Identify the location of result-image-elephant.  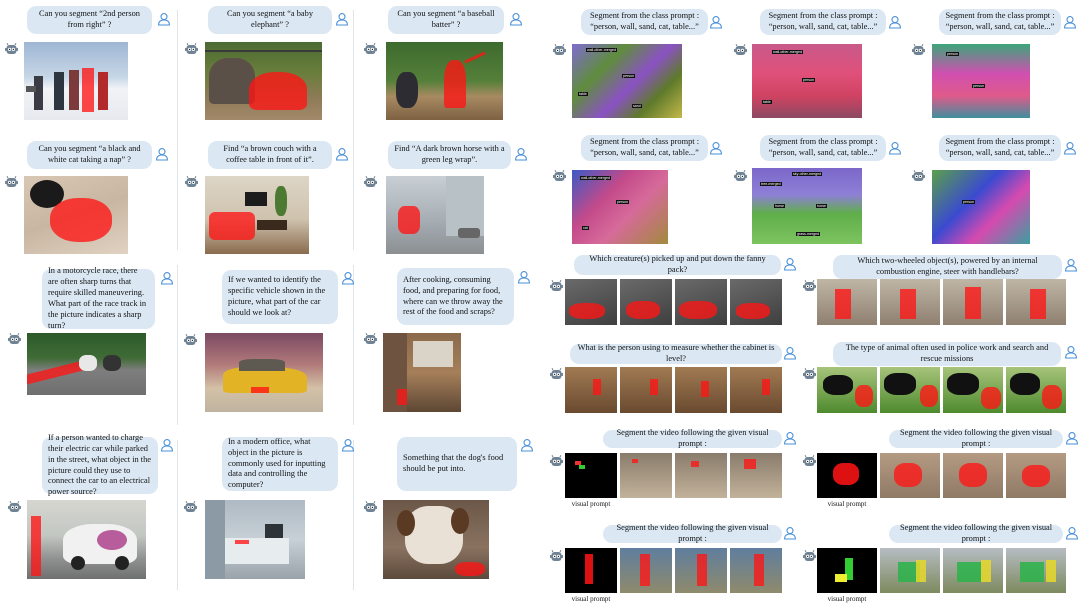
(263, 81).